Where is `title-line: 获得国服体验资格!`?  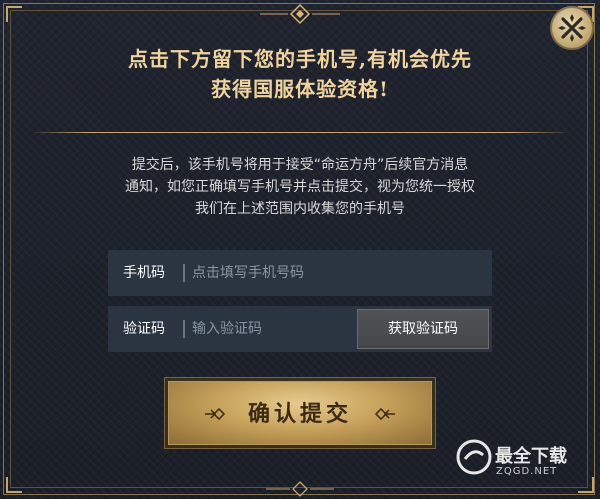
title-line: 获得国服体验资格! is located at coordinates (300, 89).